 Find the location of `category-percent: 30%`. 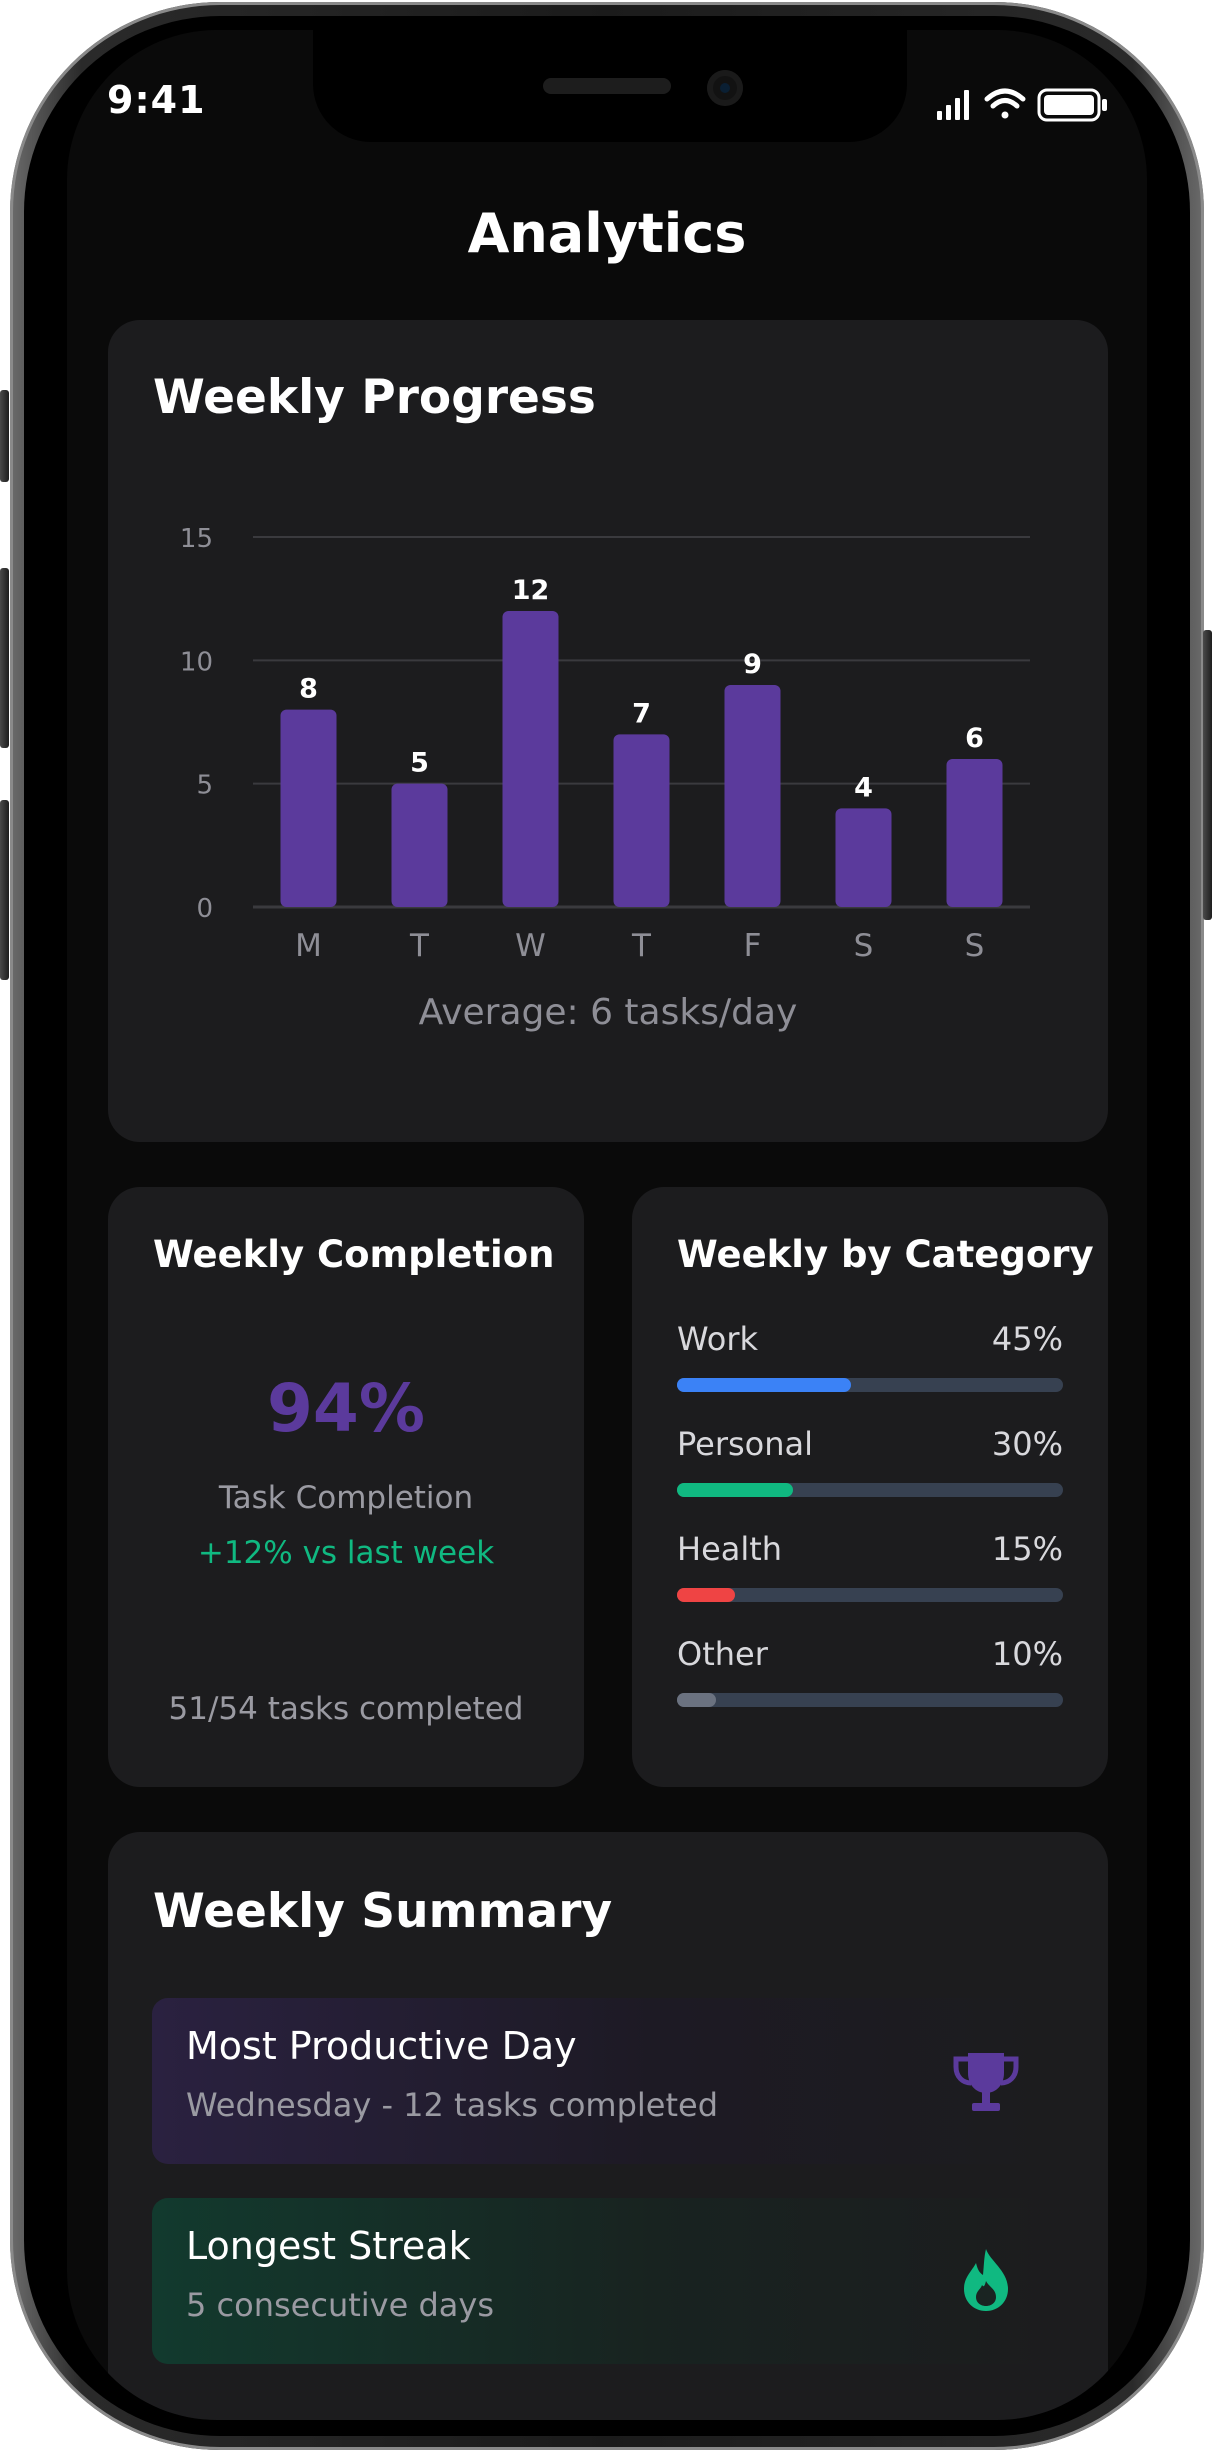

category-percent: 30% is located at coordinates (1027, 1444).